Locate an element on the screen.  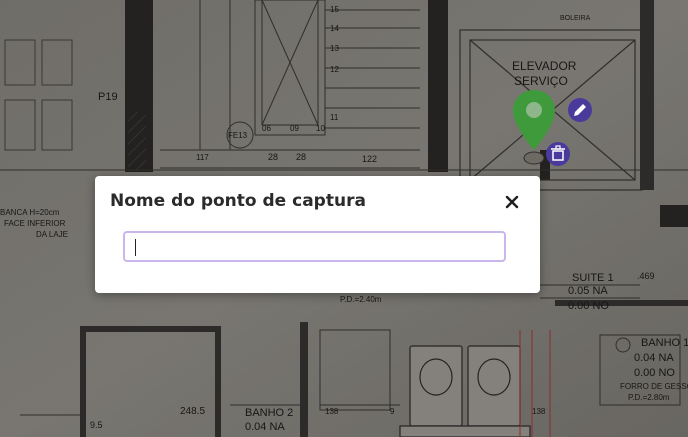
pencil-icon is located at coordinates (580, 110).